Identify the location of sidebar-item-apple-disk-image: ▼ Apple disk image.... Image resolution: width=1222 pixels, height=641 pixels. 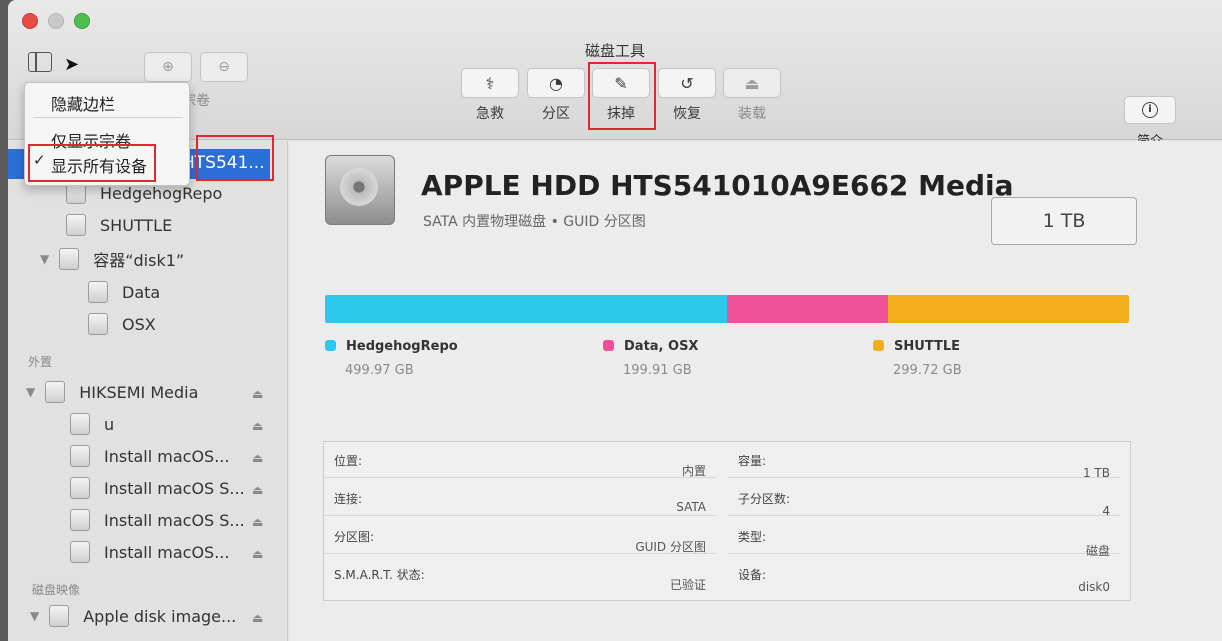
(133, 616).